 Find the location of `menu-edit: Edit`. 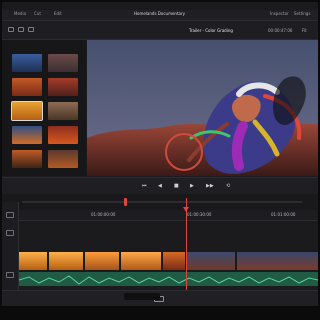

menu-edit: Edit is located at coordinates (58, 13).